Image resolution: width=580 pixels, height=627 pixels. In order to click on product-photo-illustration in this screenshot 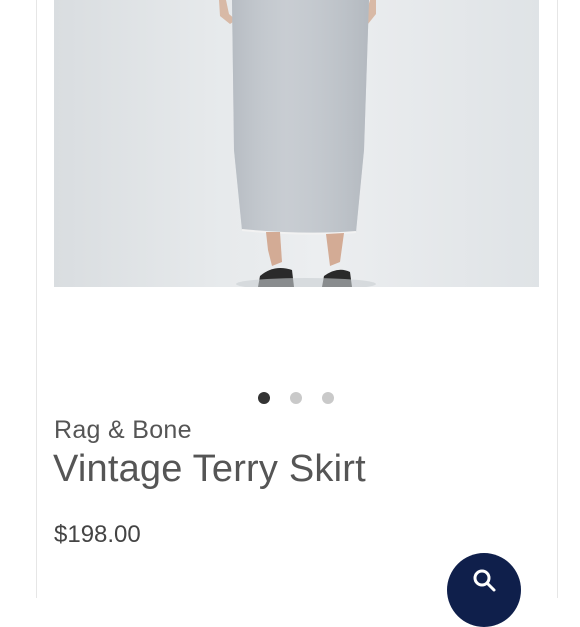, I will do `click(297, 143)`.